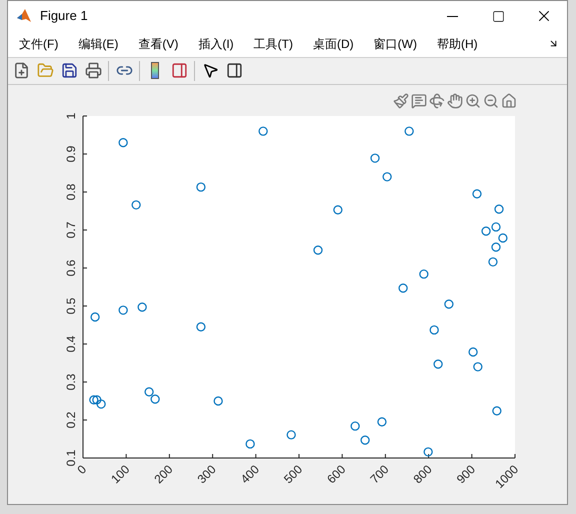 This screenshot has height=514, width=576. What do you see at coordinates (401, 101) in the screenshot?
I see `brush-icon` at bounding box center [401, 101].